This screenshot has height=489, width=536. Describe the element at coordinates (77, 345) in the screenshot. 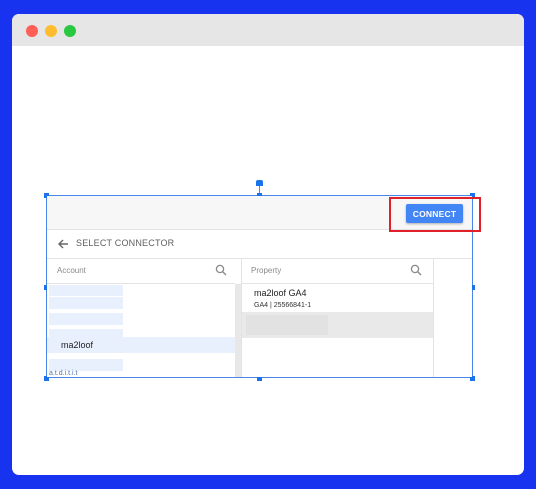

I see `account-item-label: ma2loof` at that location.